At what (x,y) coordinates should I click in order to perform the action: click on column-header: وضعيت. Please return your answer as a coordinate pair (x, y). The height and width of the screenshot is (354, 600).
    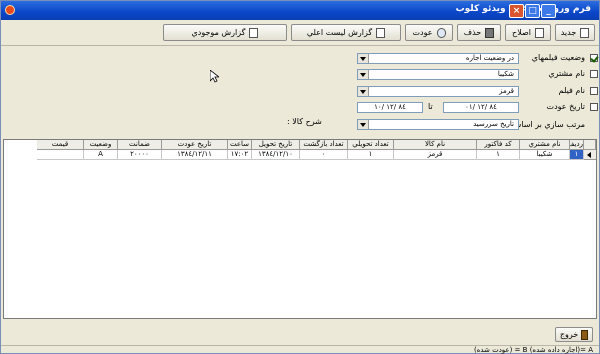
    Looking at the image, I should click on (101, 145).